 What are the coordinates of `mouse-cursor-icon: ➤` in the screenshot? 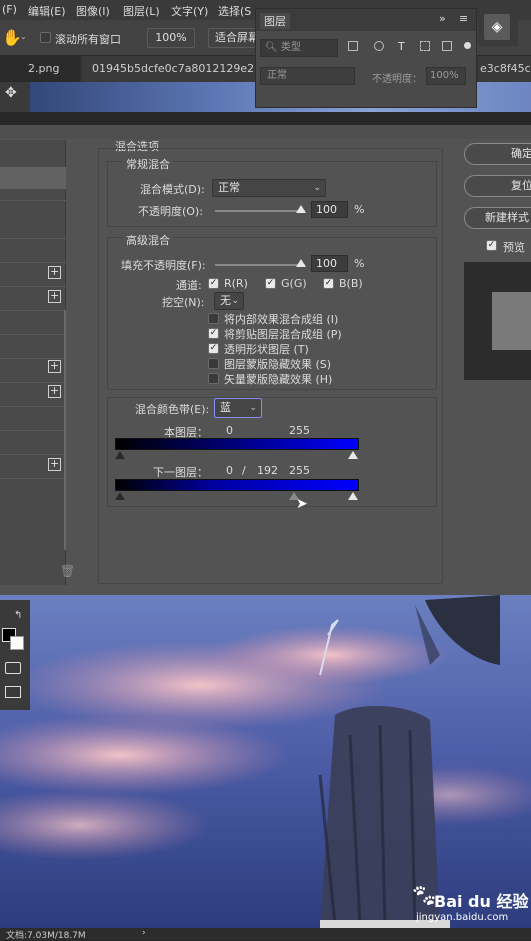 It's located at (302, 504).